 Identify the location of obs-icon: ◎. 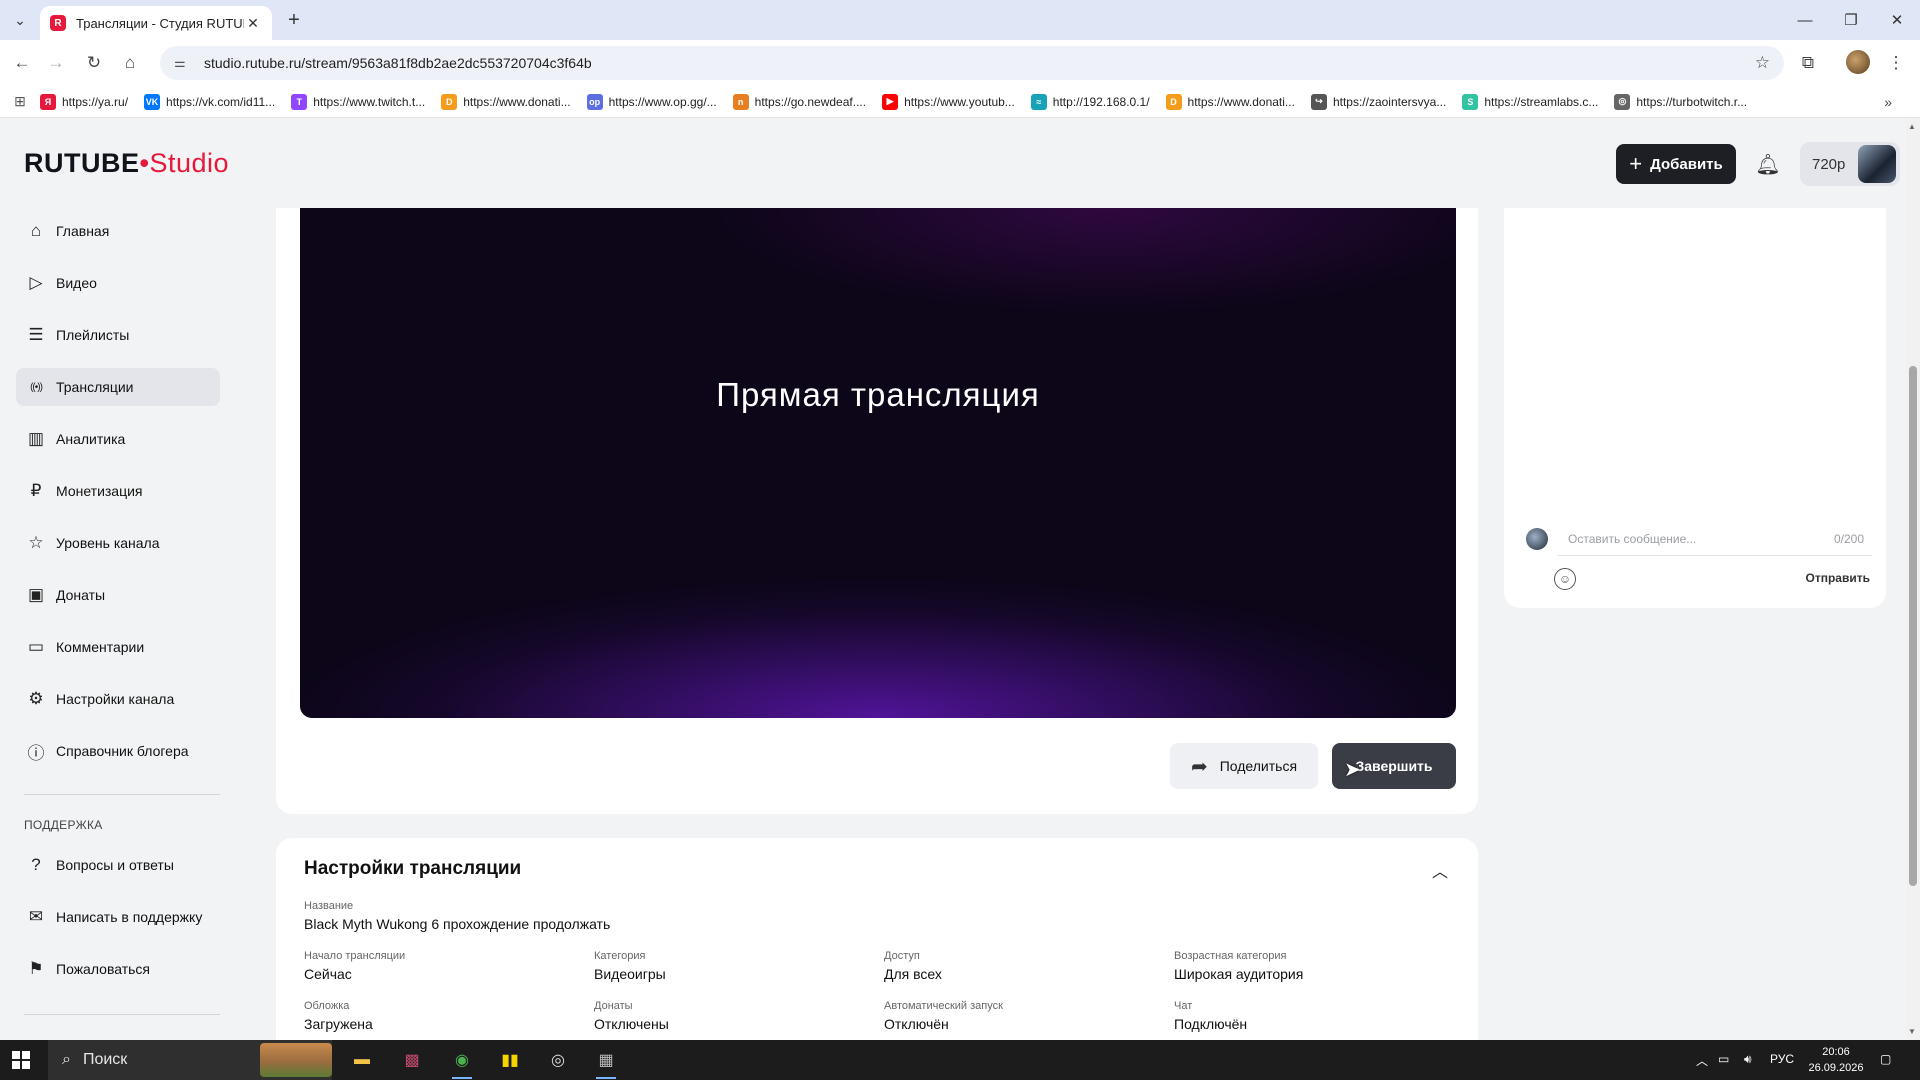
(558, 1060).